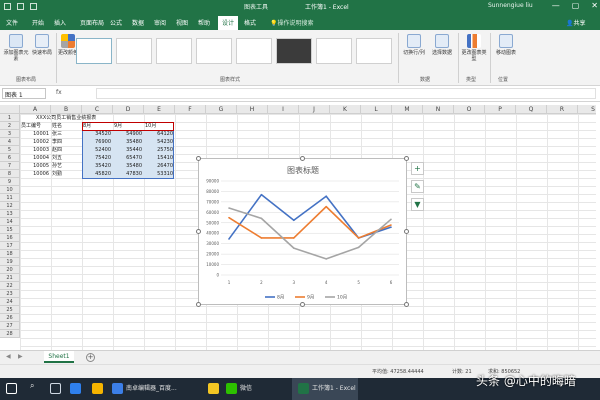 The width and height of the screenshot is (600, 400). Describe the element at coordinates (160, 24) in the screenshot. I see `tab-review: 审阅` at that location.